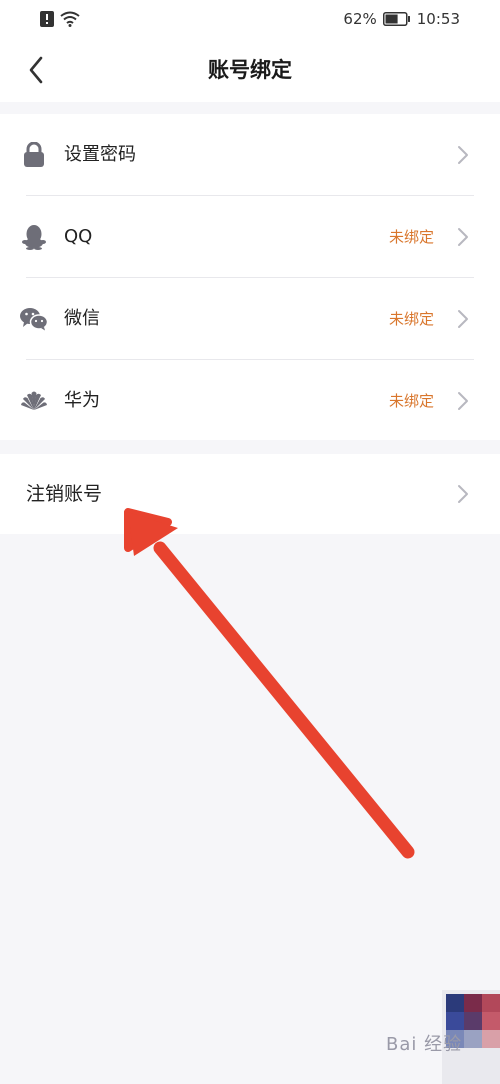  What do you see at coordinates (438, 19) in the screenshot?
I see `clock: 10:53` at bounding box center [438, 19].